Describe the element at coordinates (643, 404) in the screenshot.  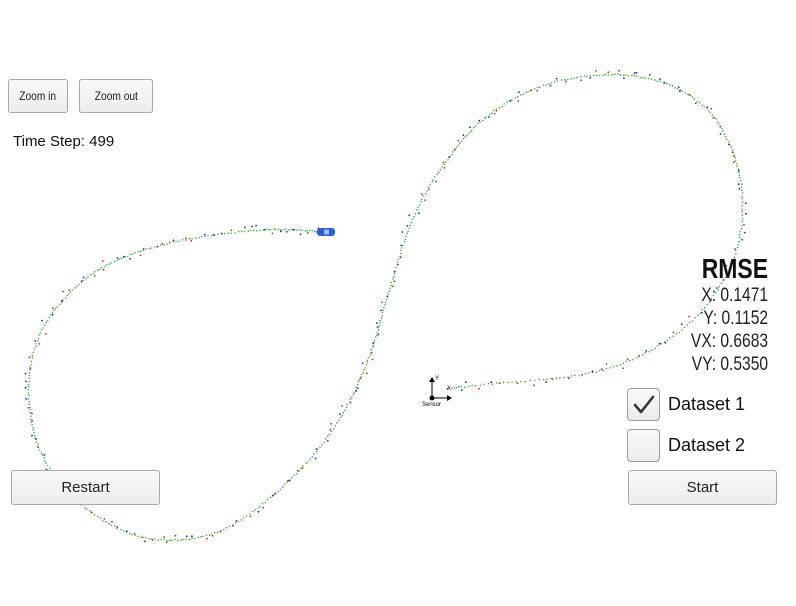
I see `dataset-1-checkbox` at that location.